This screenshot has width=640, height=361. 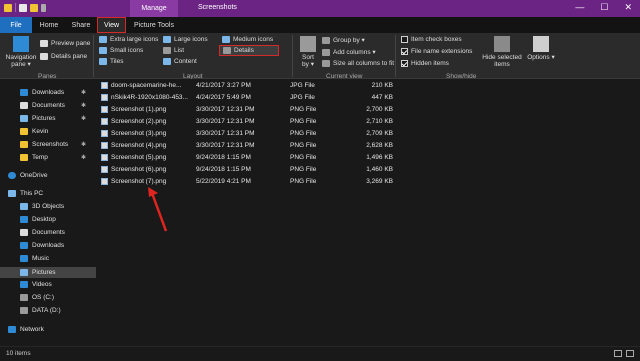 I want to click on item-check-boxes-checkbox, so click(x=404, y=39).